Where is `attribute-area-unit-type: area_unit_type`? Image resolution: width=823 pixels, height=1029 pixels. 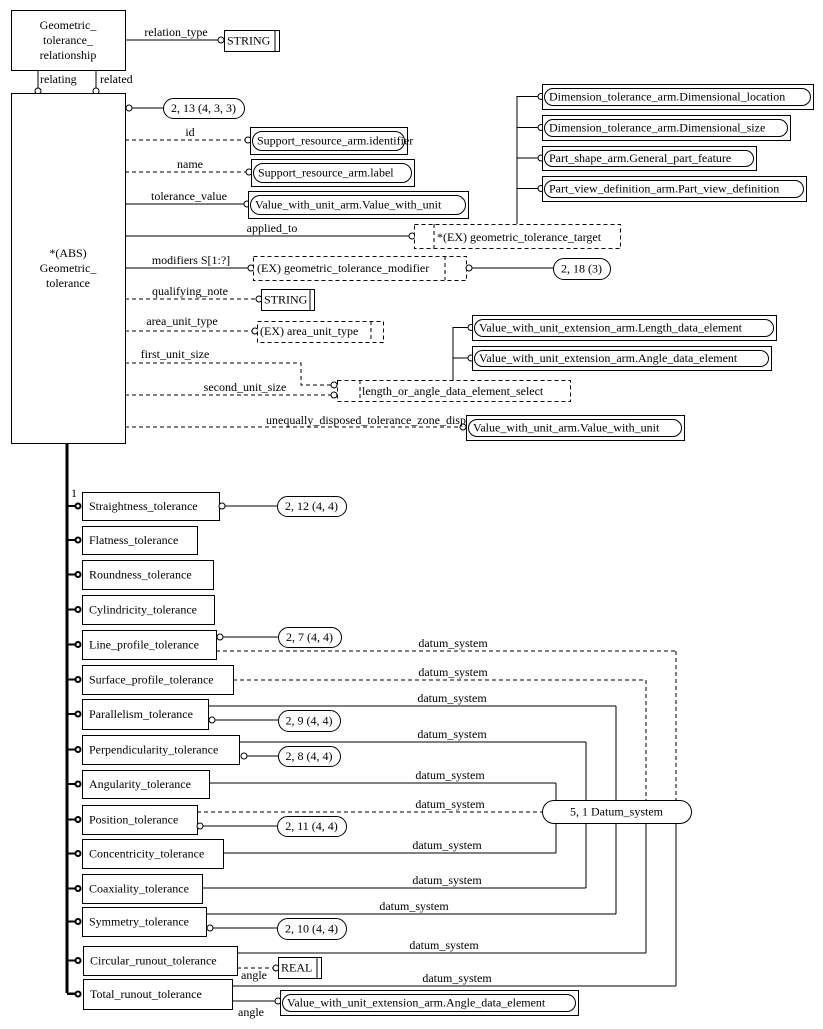 attribute-area-unit-type: area_unit_type is located at coordinates (181, 321).